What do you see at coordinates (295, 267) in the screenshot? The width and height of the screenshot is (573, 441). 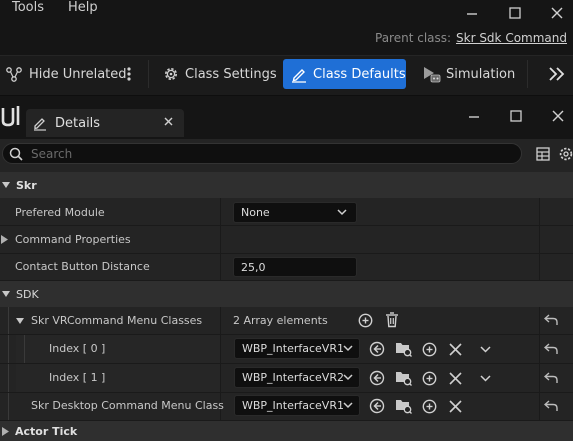 I see `contact-button-distance-input: 25,0` at bounding box center [295, 267].